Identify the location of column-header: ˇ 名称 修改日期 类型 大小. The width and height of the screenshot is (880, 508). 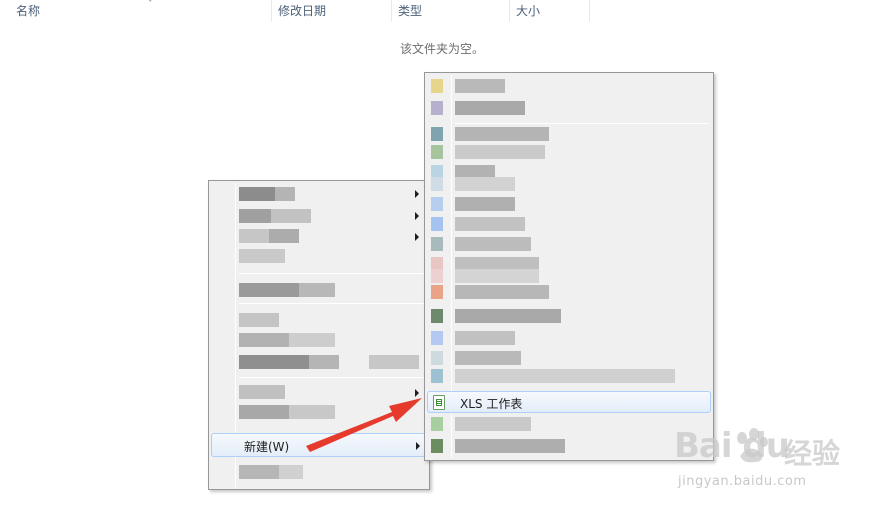
(440, 11).